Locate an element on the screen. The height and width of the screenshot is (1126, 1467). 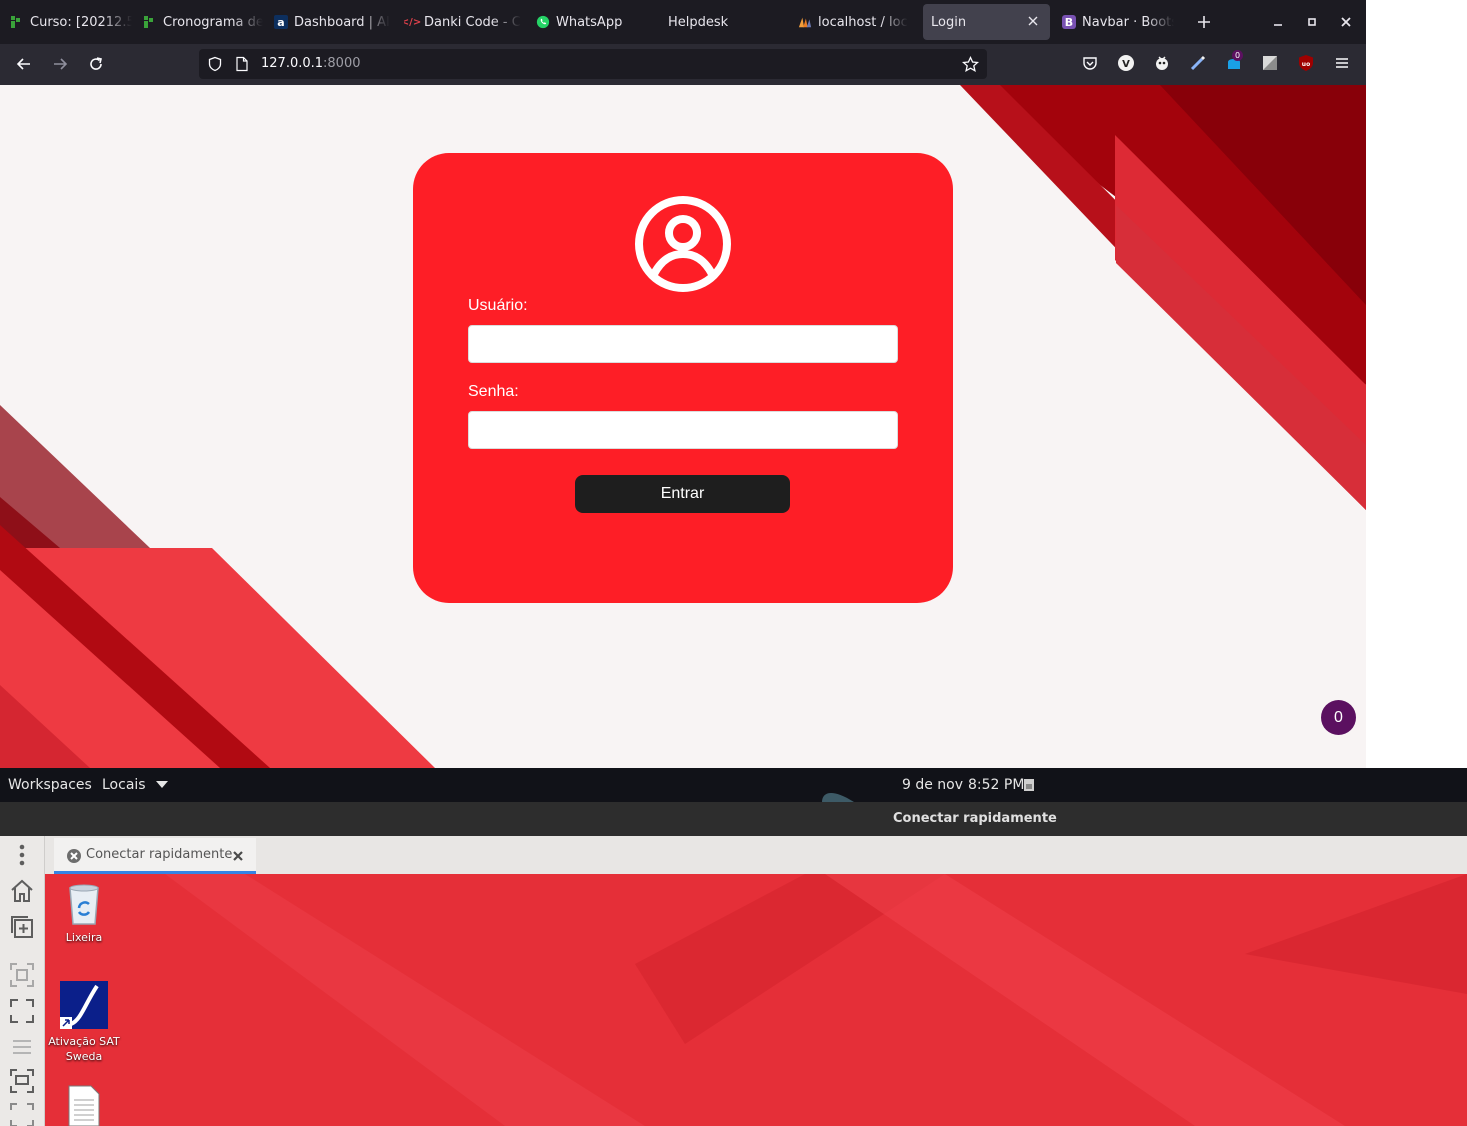
recycle-bin-icon is located at coordinates (84, 904).